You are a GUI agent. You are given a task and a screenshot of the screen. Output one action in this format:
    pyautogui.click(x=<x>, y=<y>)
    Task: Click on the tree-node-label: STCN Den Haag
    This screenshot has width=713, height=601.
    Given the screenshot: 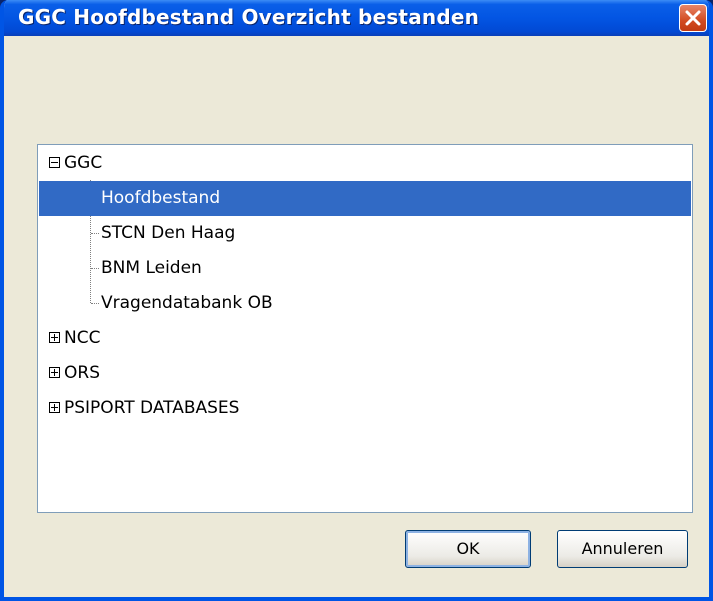 What is the action you would take?
    pyautogui.click(x=168, y=233)
    